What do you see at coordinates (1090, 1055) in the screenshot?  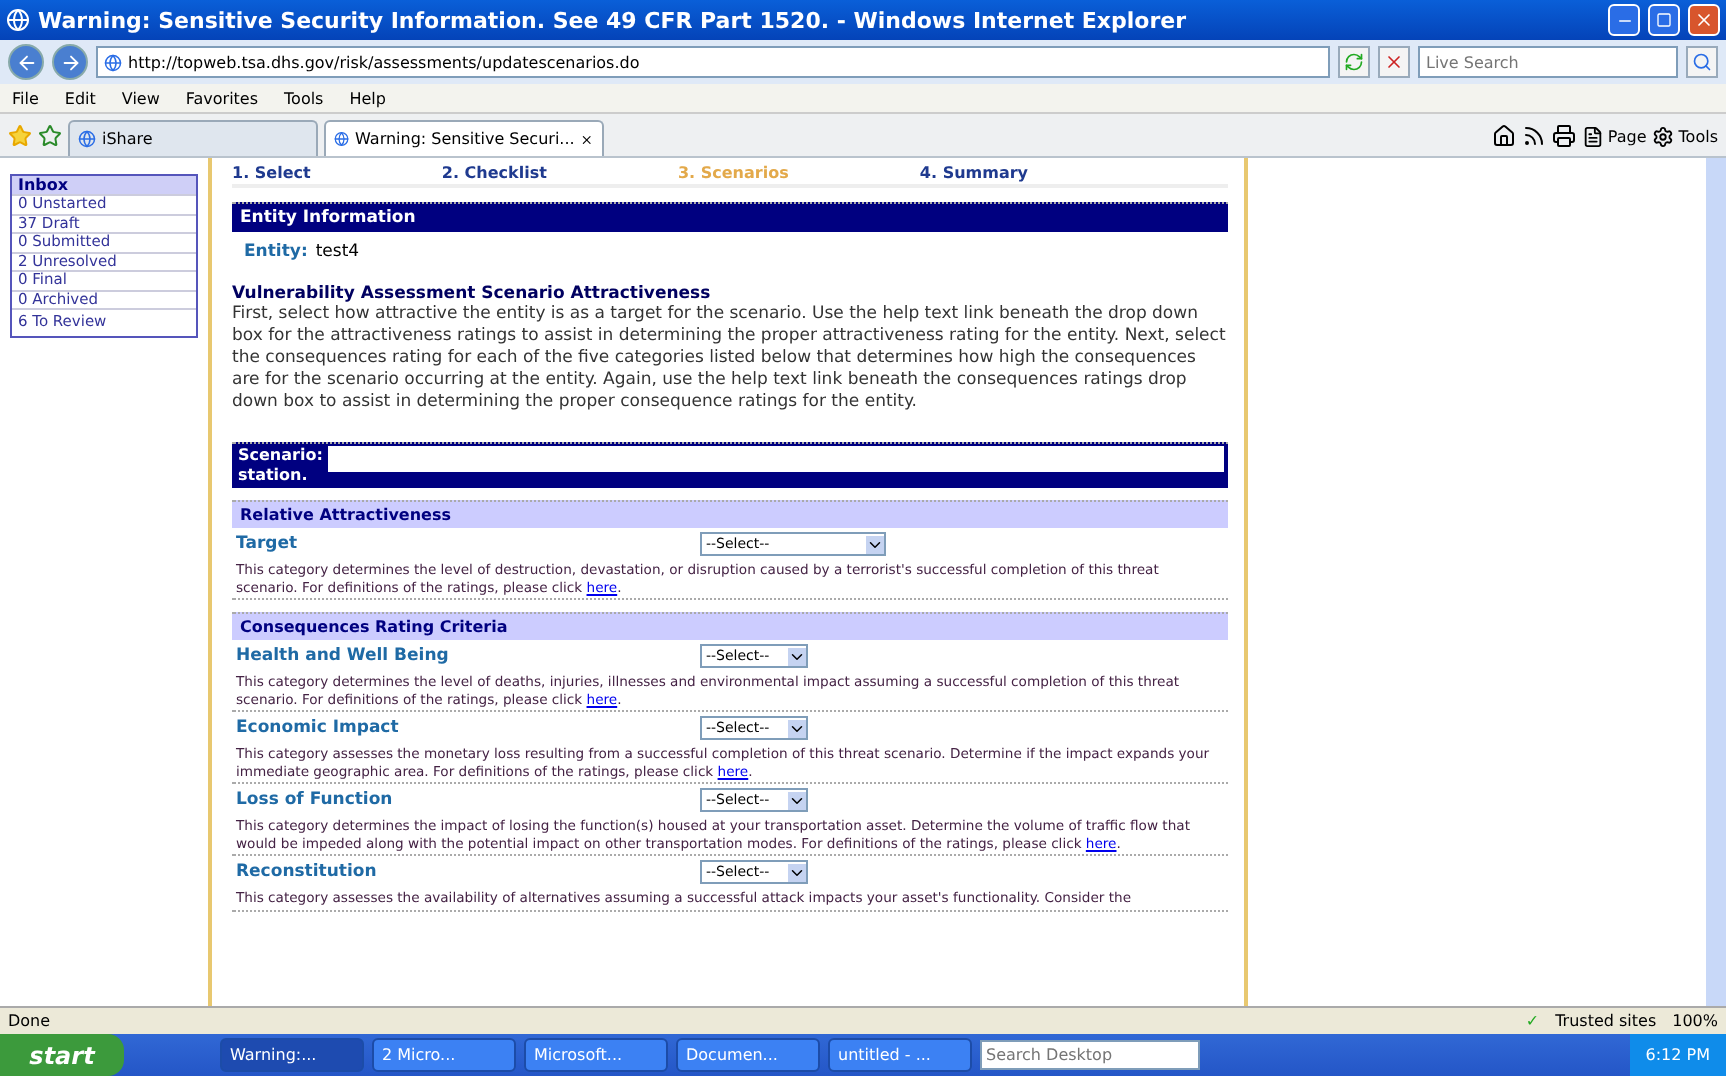 I see `desktop-search-field: Search Desktop` at bounding box center [1090, 1055].